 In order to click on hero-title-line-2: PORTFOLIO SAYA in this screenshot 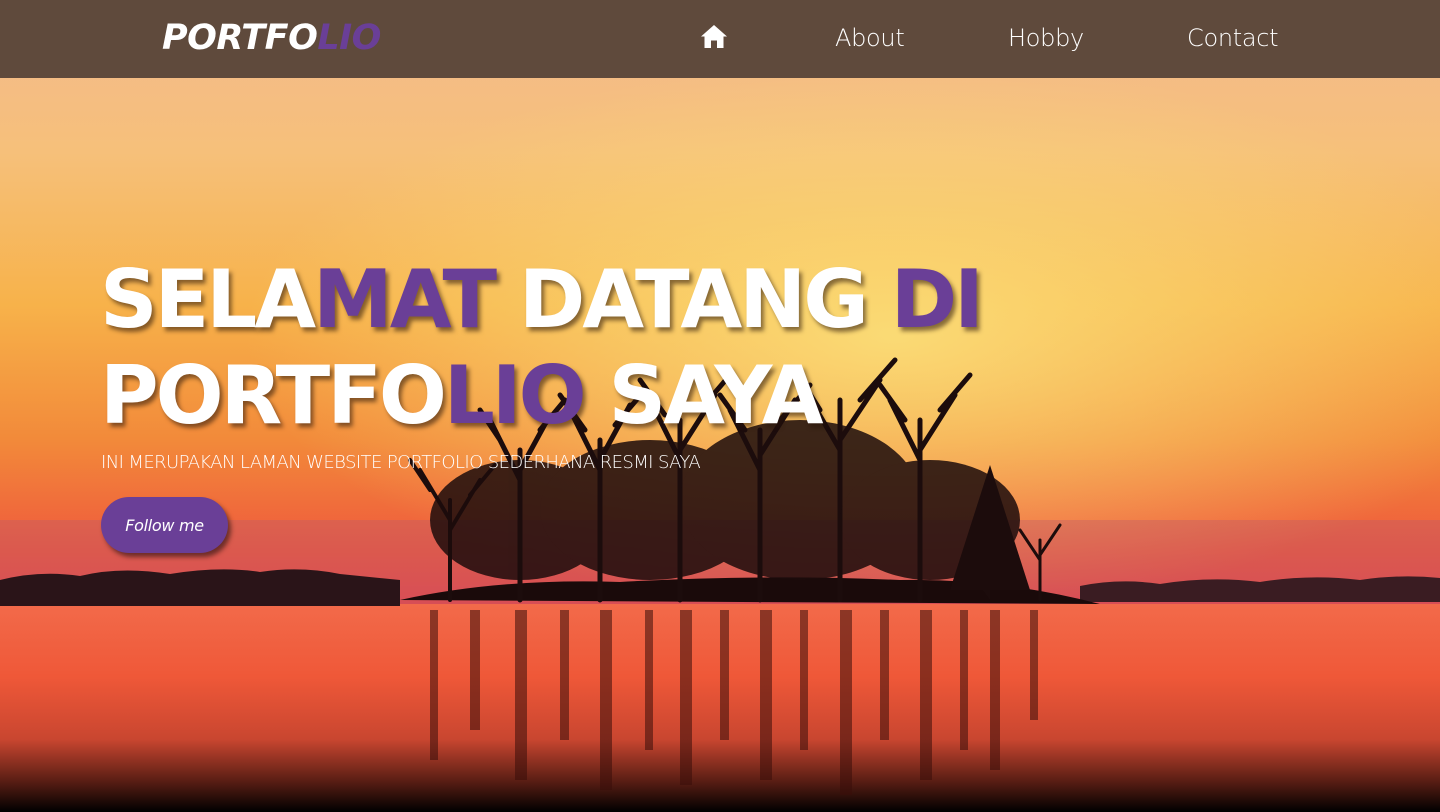, I will do `click(600, 396)`.